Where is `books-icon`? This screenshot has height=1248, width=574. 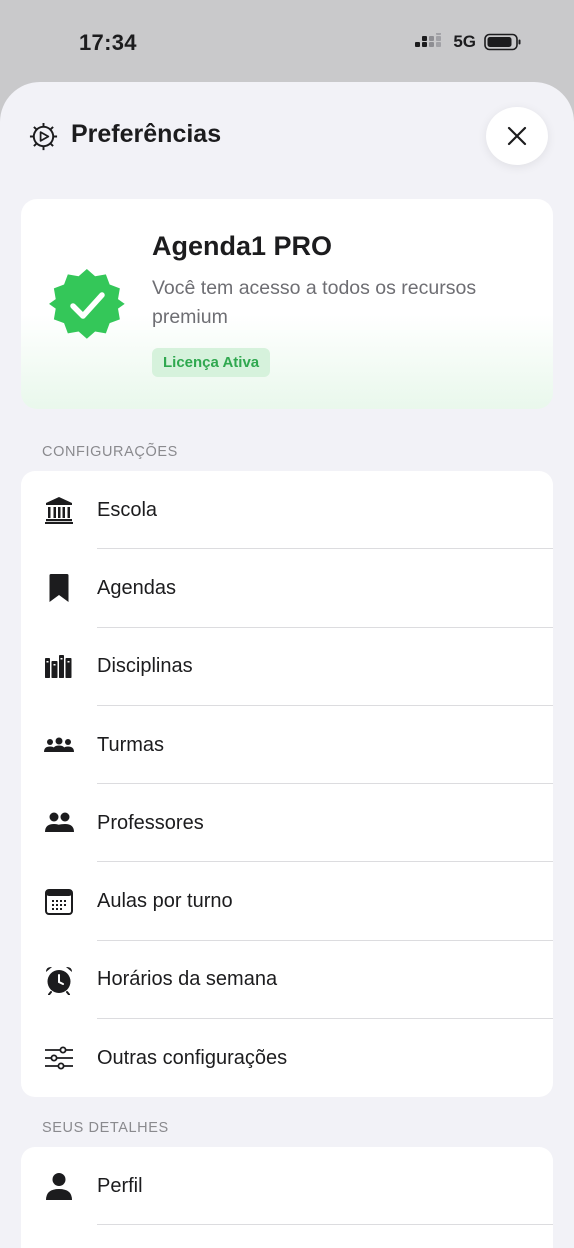
books-icon is located at coordinates (59, 667).